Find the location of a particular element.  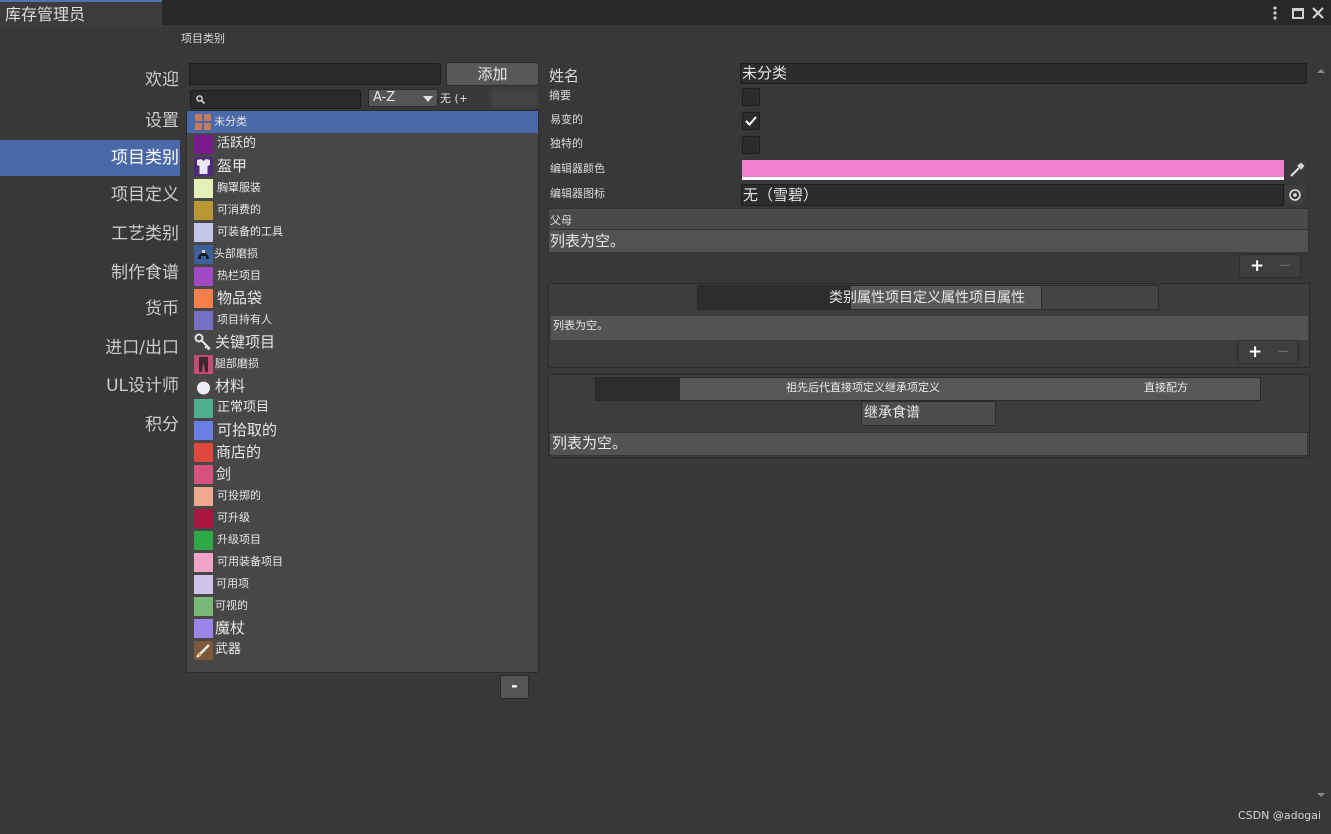

more-options-button is located at coordinates (1275, 13).